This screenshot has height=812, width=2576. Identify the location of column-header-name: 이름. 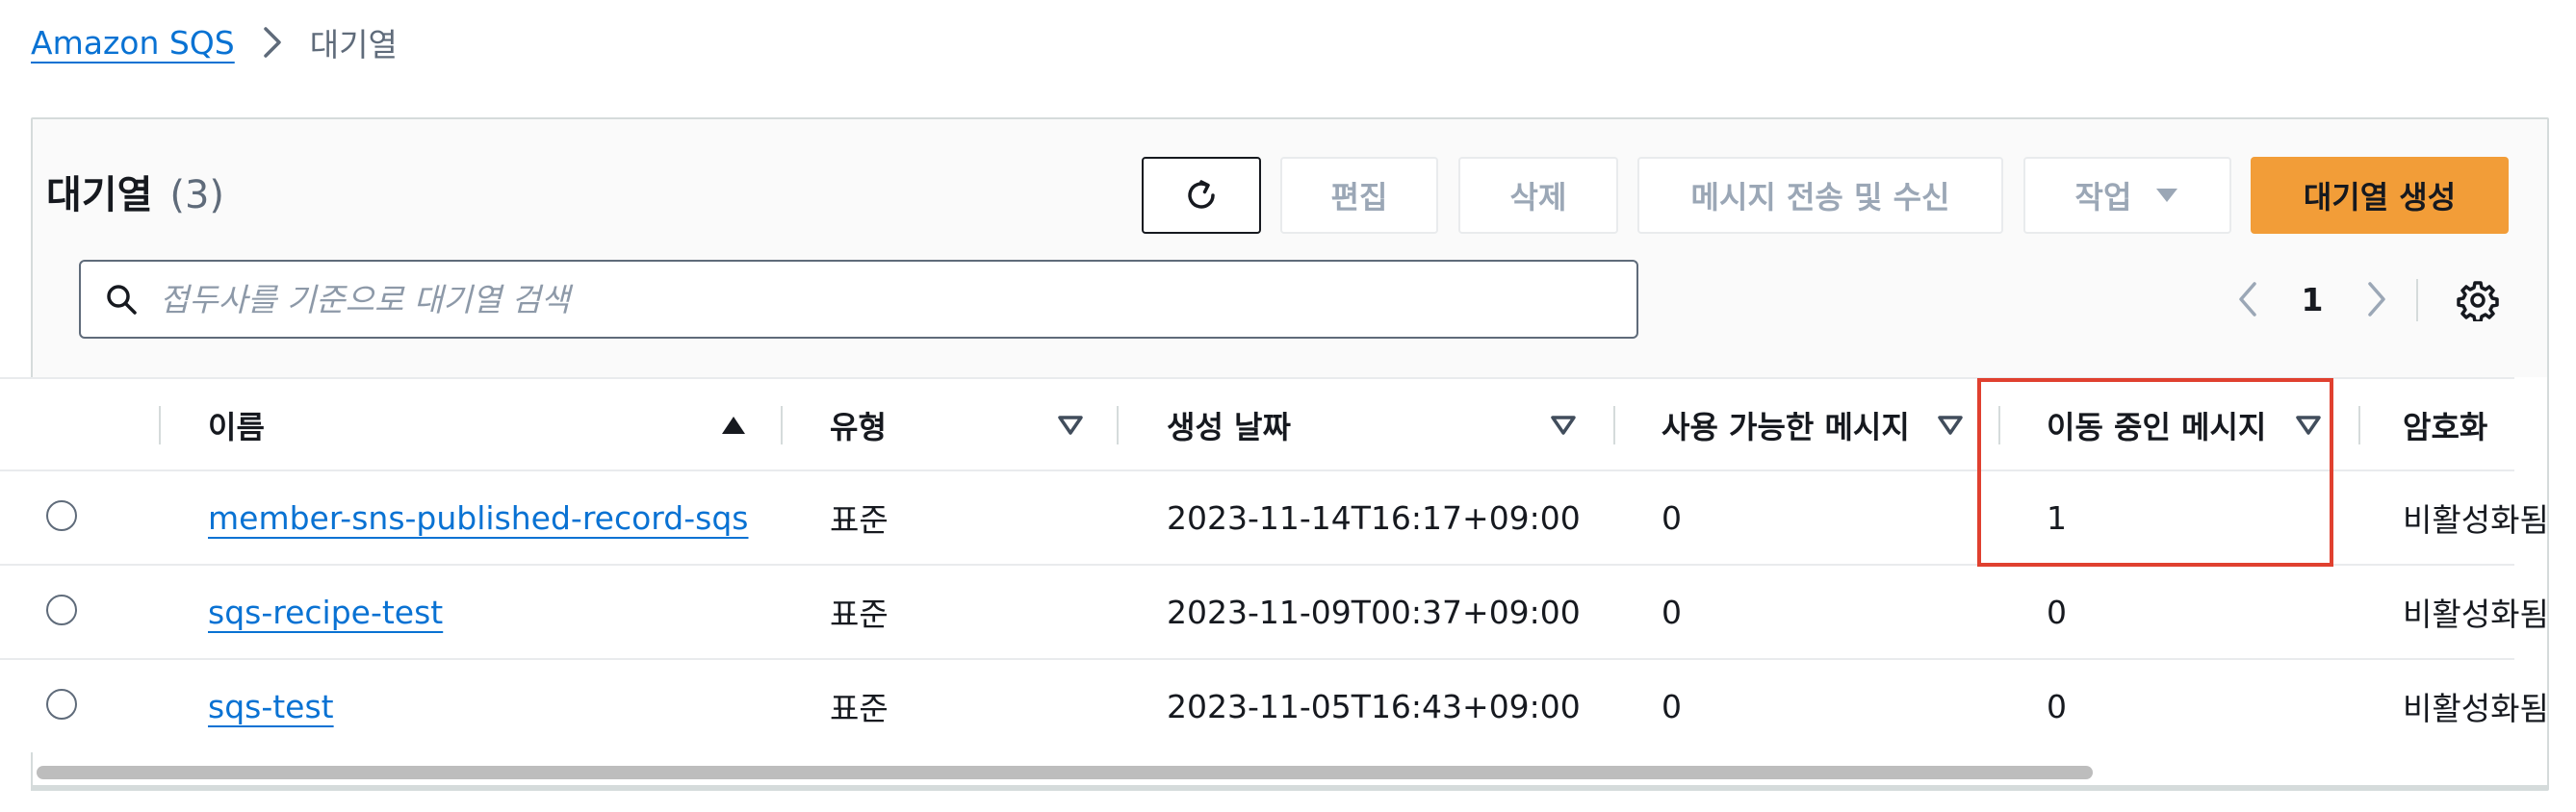
(236, 425).